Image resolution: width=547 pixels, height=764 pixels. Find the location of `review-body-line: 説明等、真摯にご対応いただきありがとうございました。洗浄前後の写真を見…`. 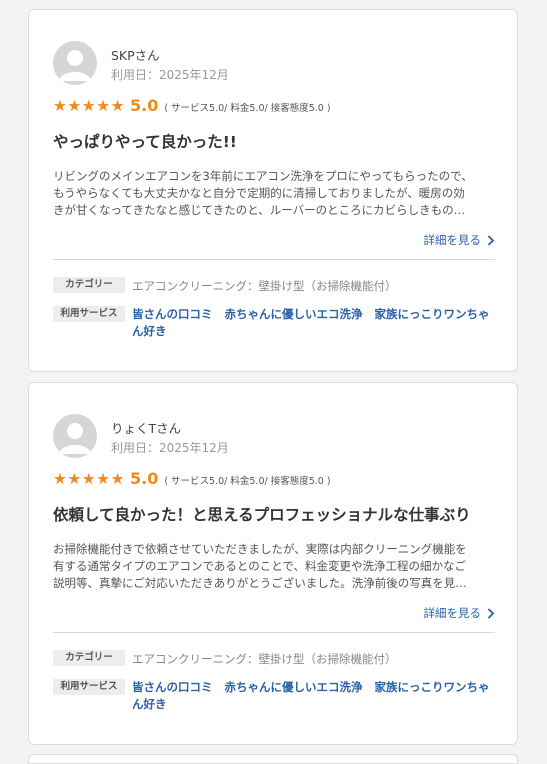

review-body-line: 説明等、真摯にご対応いただきありがとうございました。洗浄前後の写真を見… is located at coordinates (260, 583).